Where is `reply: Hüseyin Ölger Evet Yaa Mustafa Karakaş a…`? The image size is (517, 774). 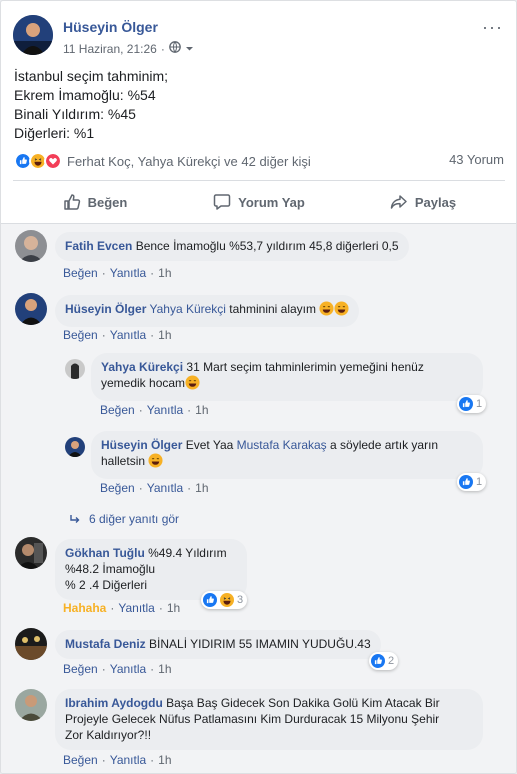
reply: Hüseyin Ölger Evet Yaa Mustafa Karakaş a… is located at coordinates (285, 466).